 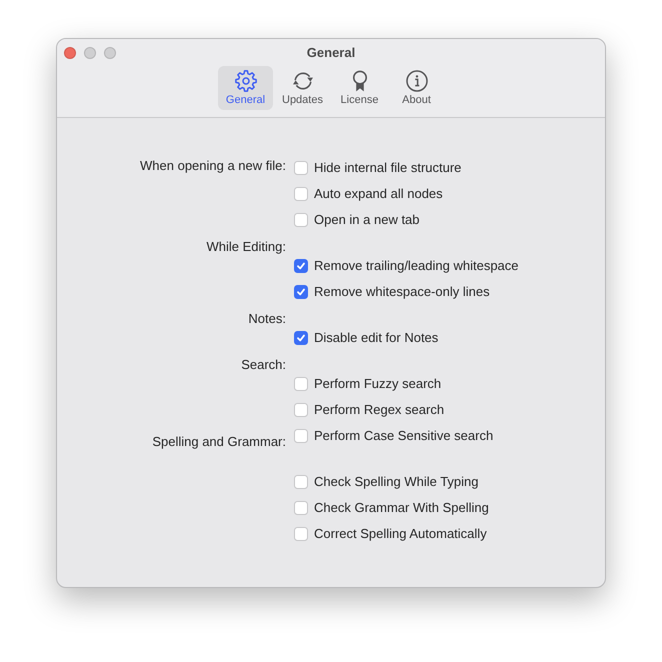 What do you see at coordinates (263, 364) in the screenshot?
I see `section-label: Search:` at bounding box center [263, 364].